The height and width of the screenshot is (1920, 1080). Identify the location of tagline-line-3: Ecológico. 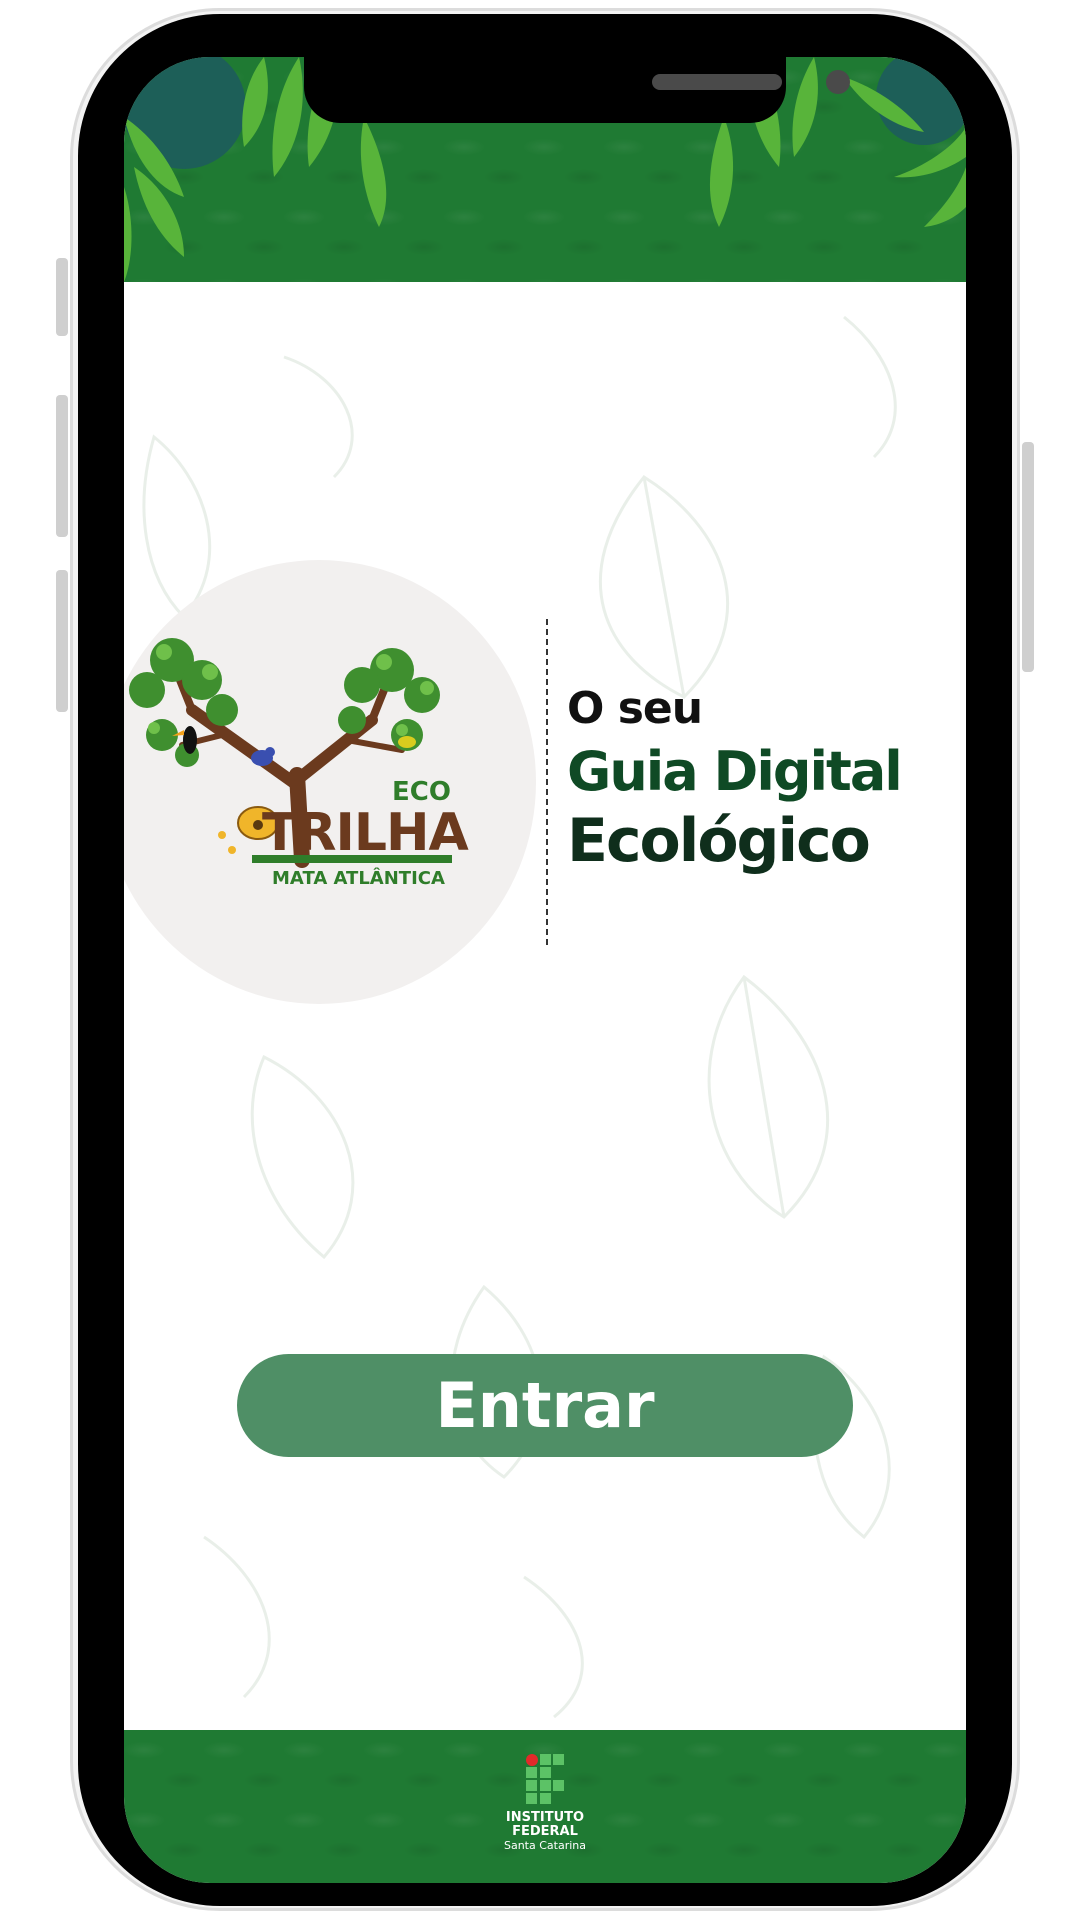
(719, 841).